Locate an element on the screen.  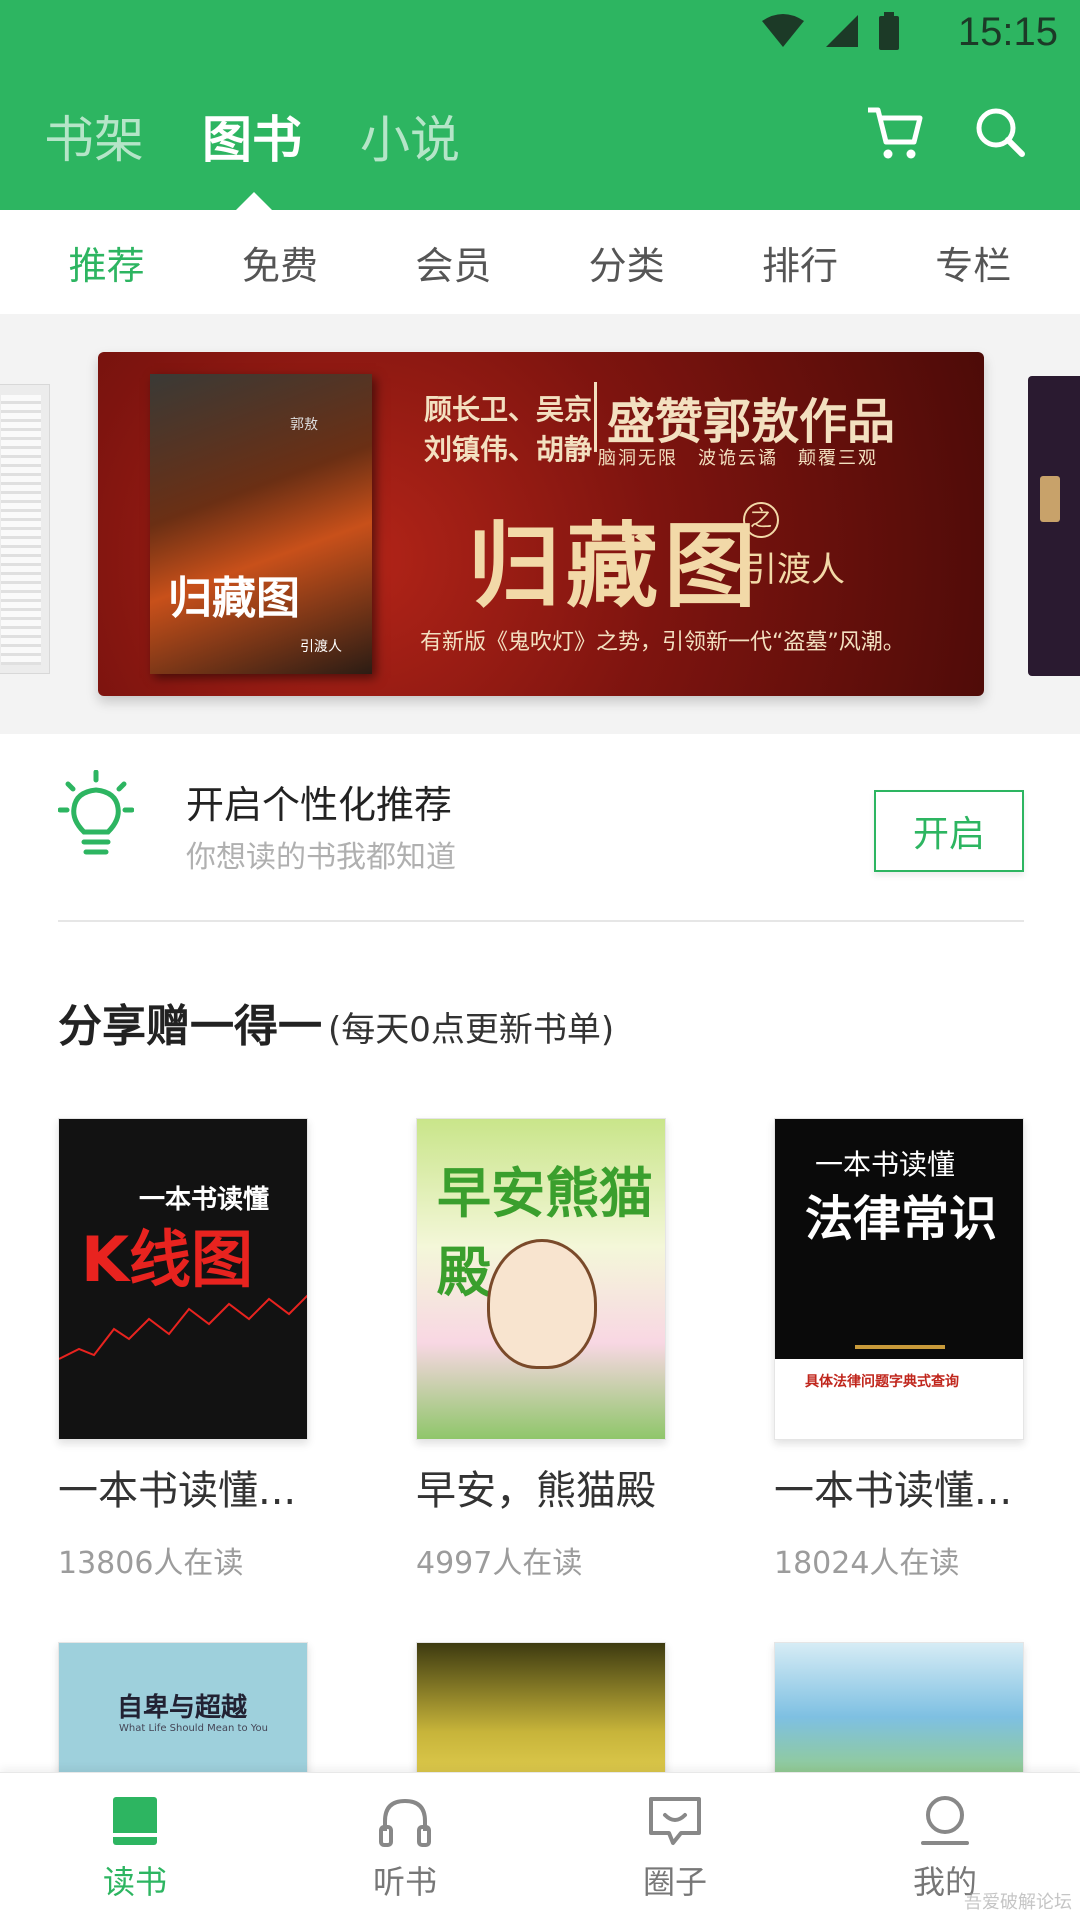
watermark: 吾爱破解论坛 is located at coordinates (1018, 1902).